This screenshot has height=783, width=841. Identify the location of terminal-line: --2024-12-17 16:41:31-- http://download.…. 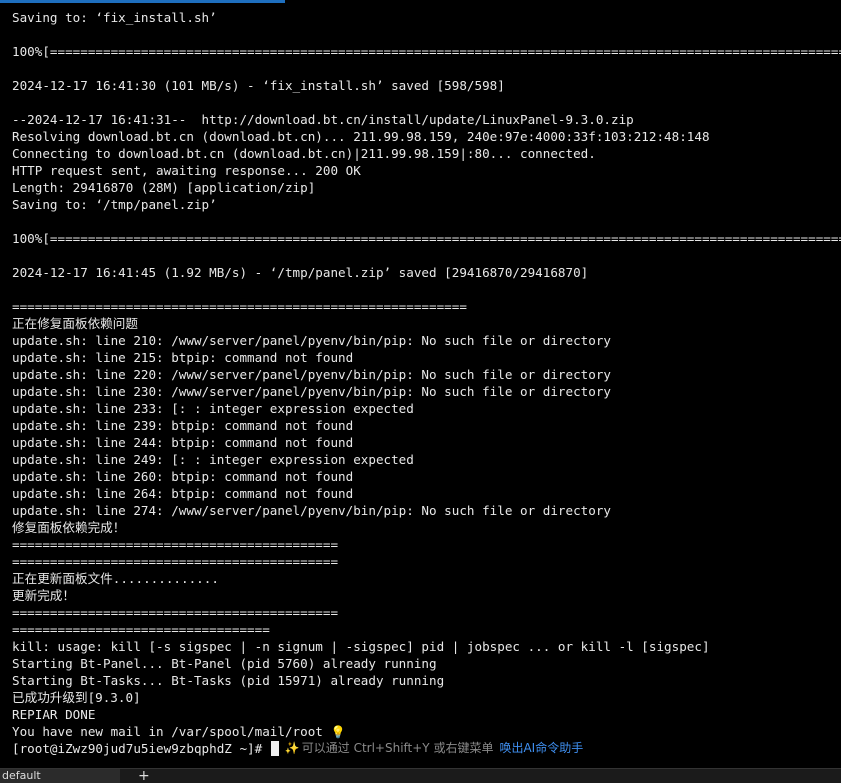
(323, 119).